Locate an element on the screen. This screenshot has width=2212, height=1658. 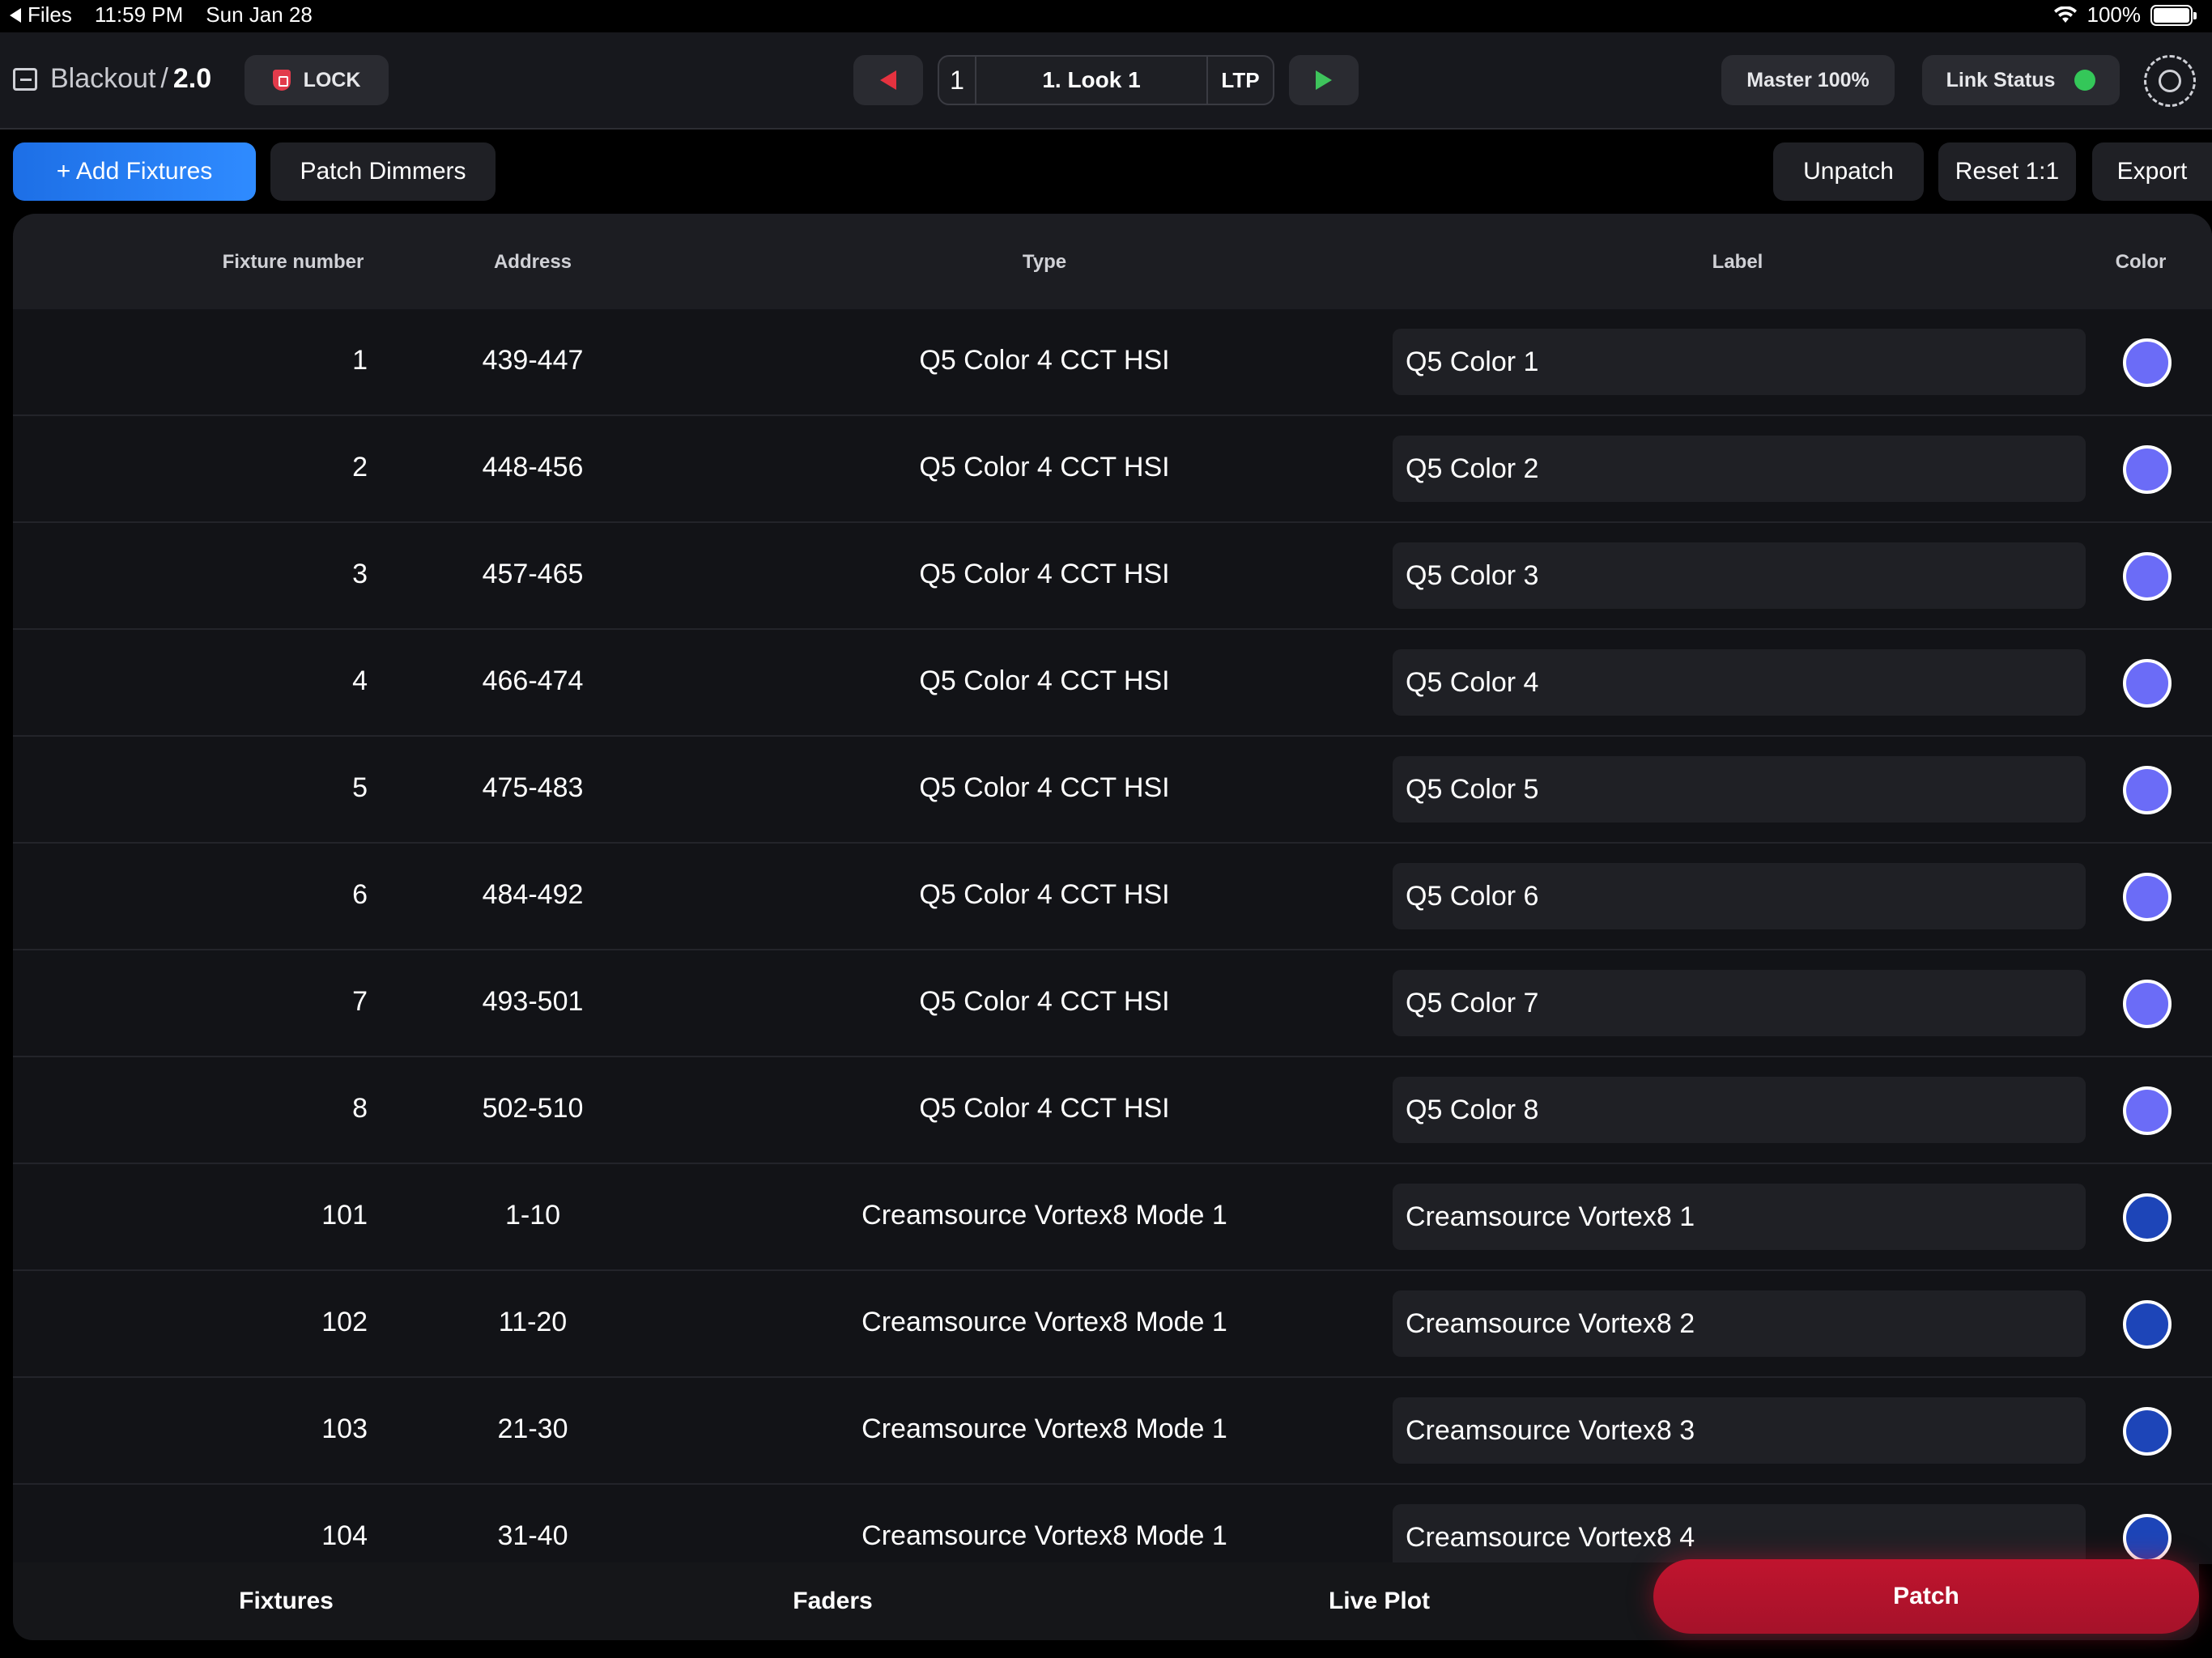
address-cell: 484-492 is located at coordinates (533, 894).